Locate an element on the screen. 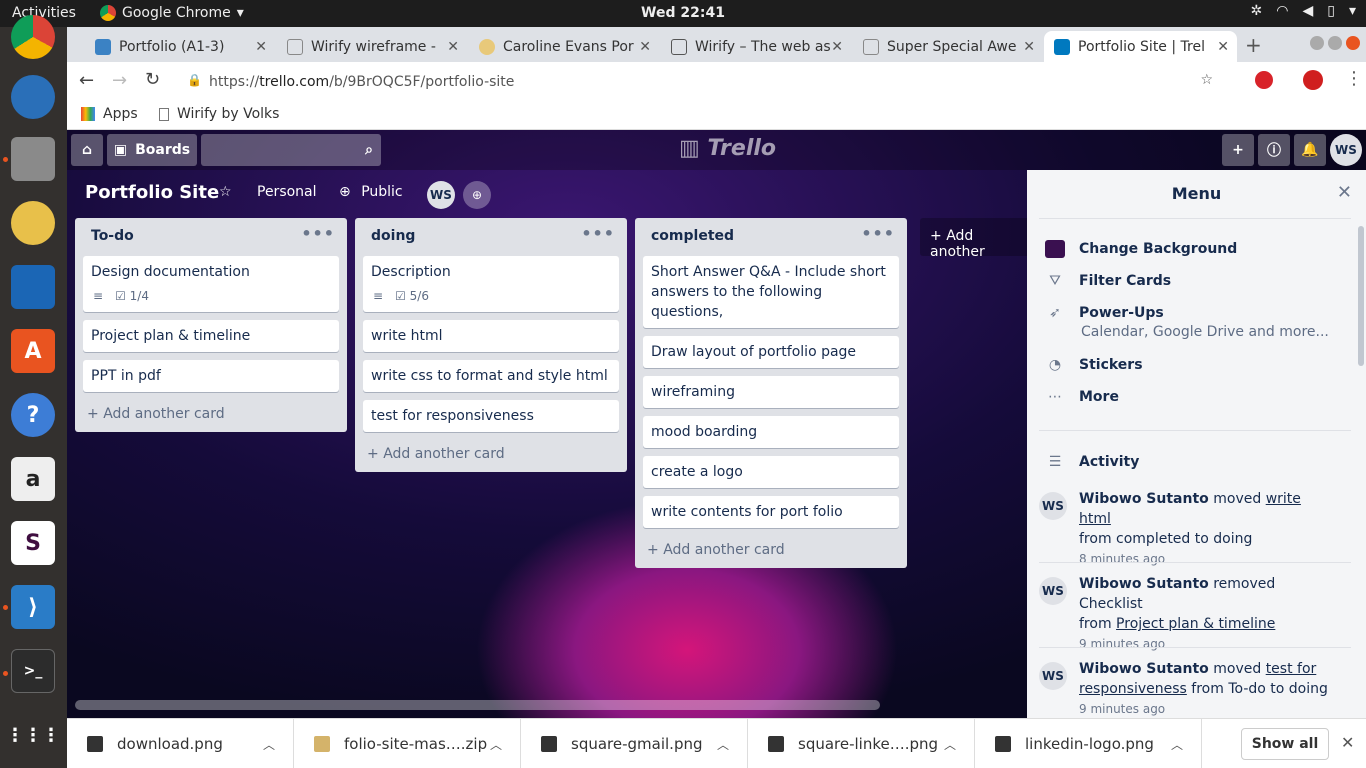 This screenshot has width=1366, height=768. card: mood boarding is located at coordinates (771, 432).